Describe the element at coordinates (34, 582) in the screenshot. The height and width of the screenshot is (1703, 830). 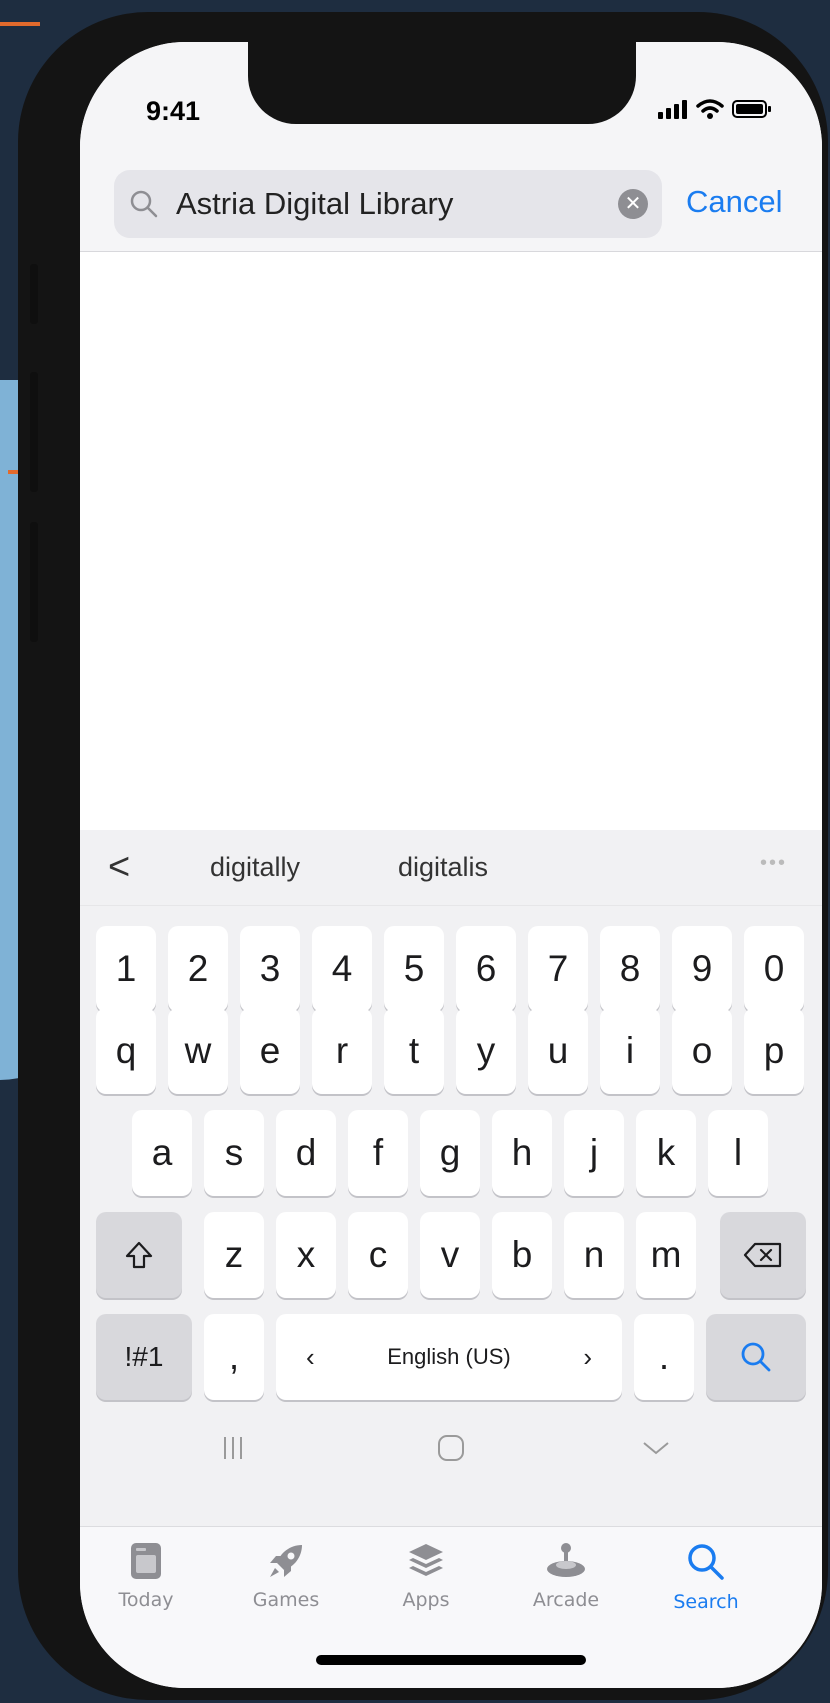
I see `volume-down-button` at that location.